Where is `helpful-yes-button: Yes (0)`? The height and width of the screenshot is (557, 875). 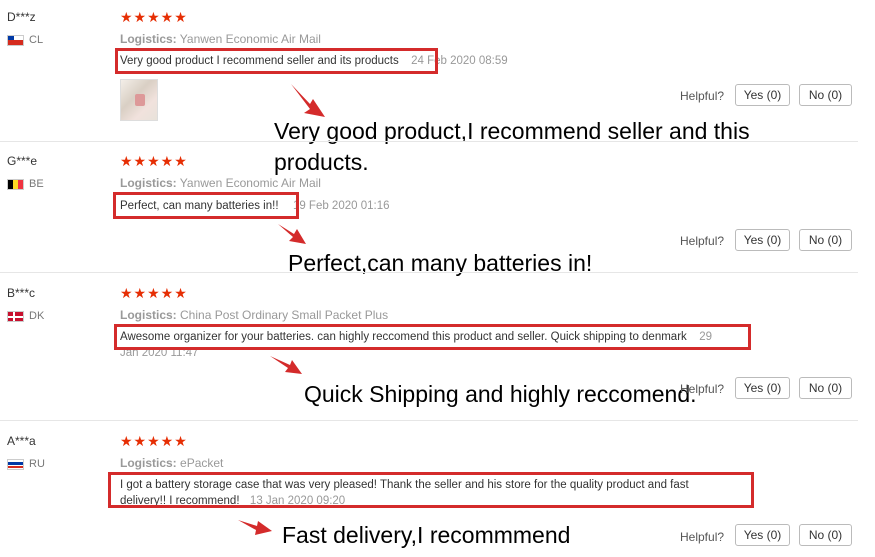
helpful-yes-button: Yes (0) is located at coordinates (762, 535).